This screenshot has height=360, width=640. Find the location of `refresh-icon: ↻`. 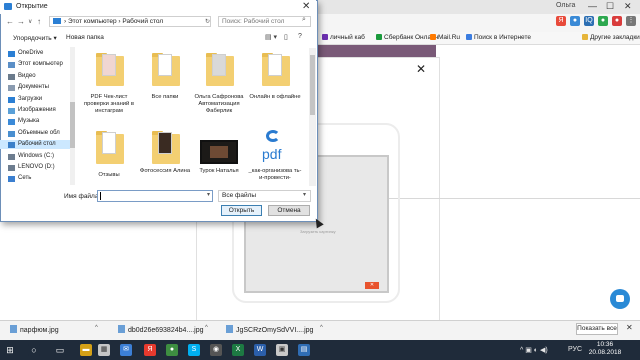

refresh-icon: ↻ is located at coordinates (207, 21).